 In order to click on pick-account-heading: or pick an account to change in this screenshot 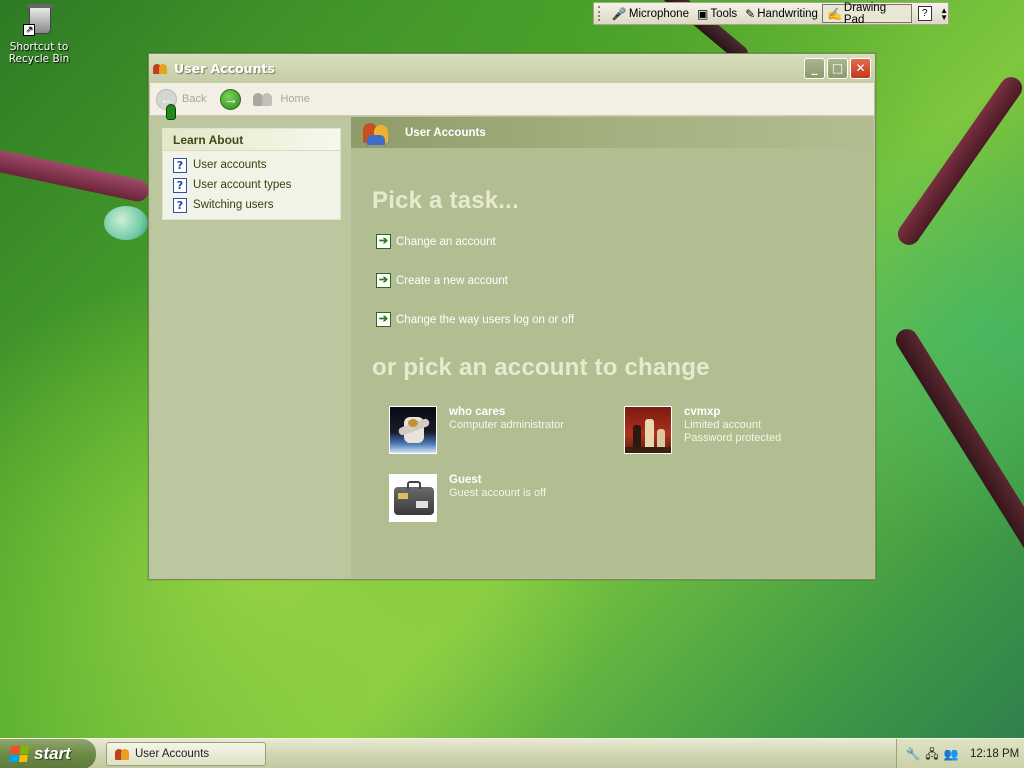, I will do `click(541, 367)`.